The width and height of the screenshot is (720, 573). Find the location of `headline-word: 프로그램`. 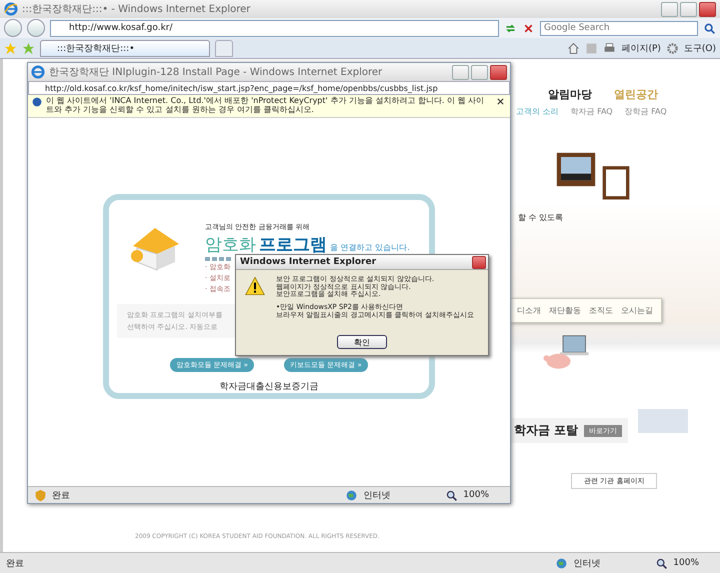

headline-word: 프로그램 is located at coordinates (293, 245).